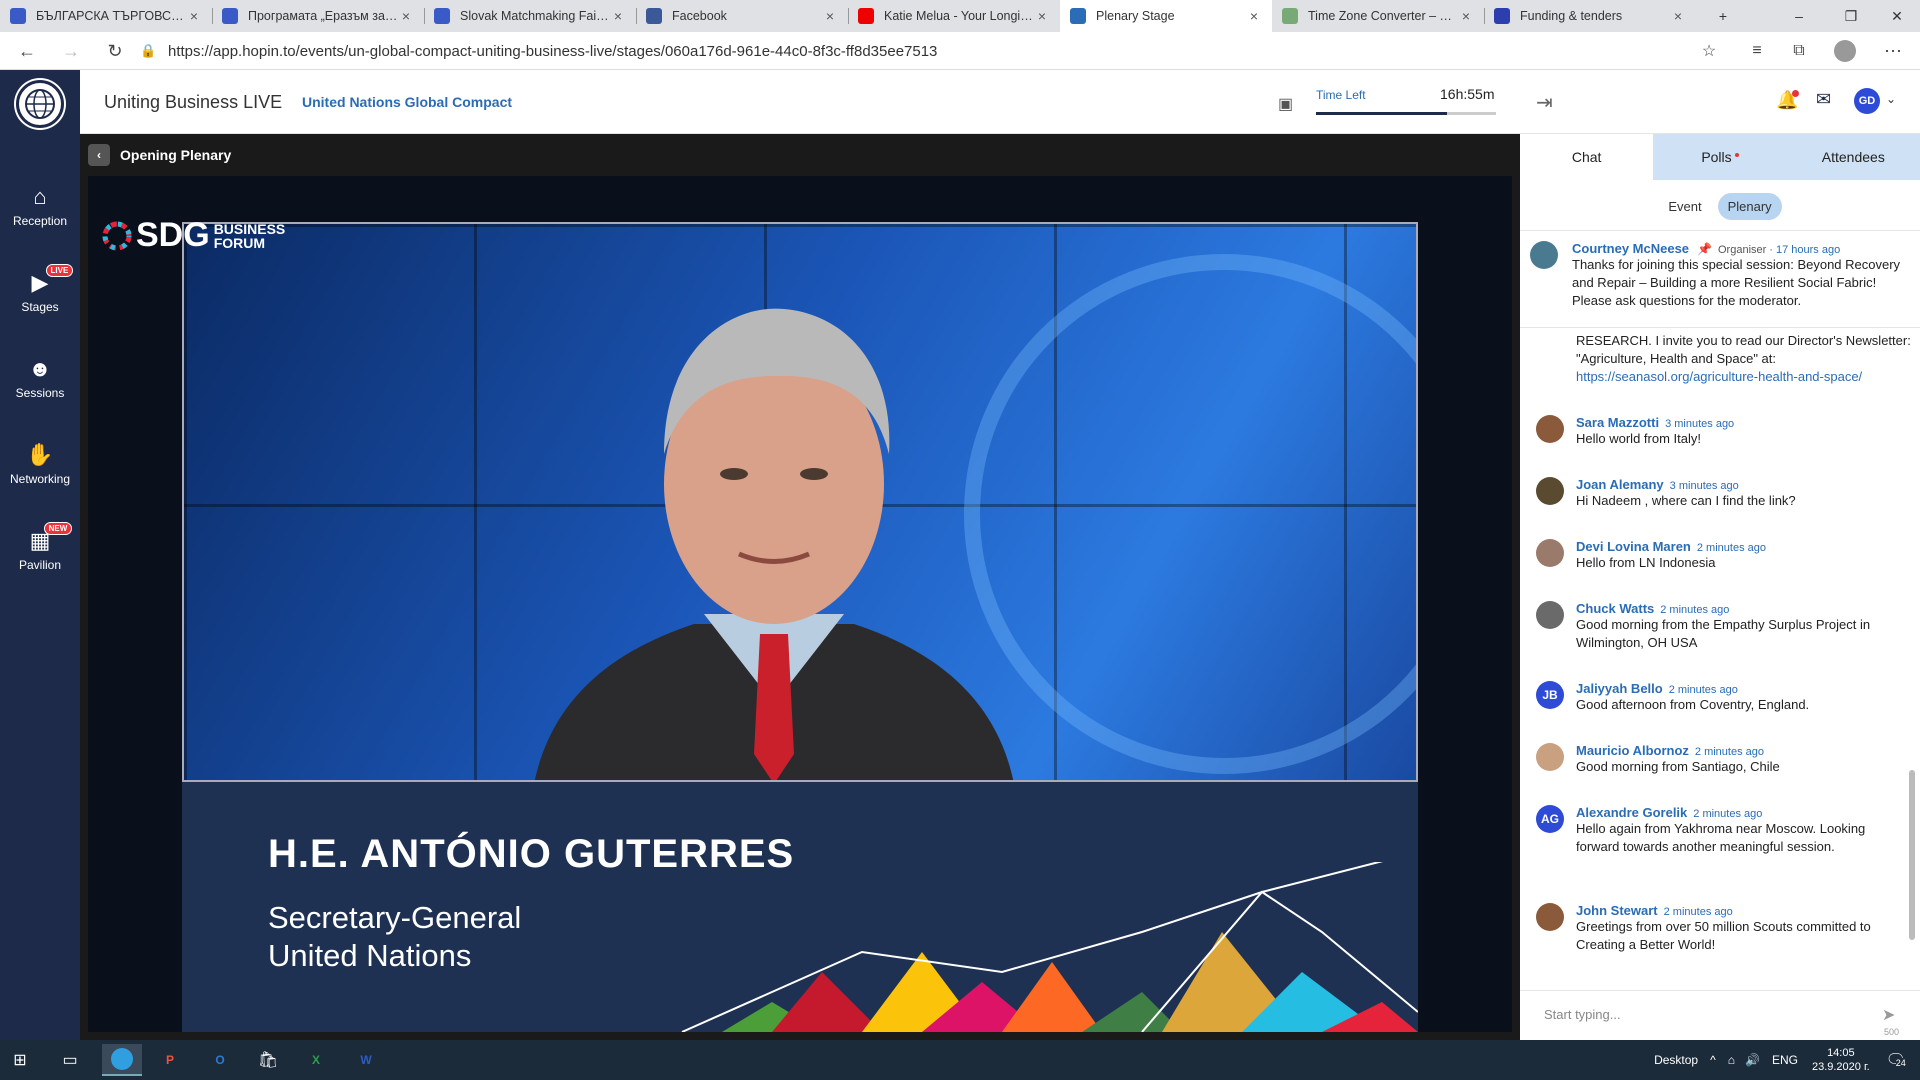  Describe the element at coordinates (1617, 910) in the screenshot. I see `message-author: John Stewart` at that location.